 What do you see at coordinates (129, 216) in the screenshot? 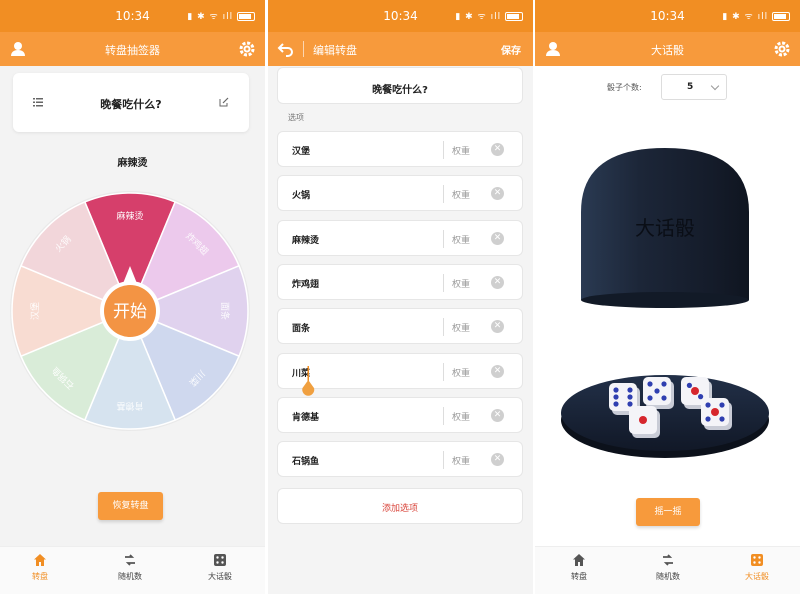
I see `wheel-slice-label: 麻辣烫` at bounding box center [129, 216].